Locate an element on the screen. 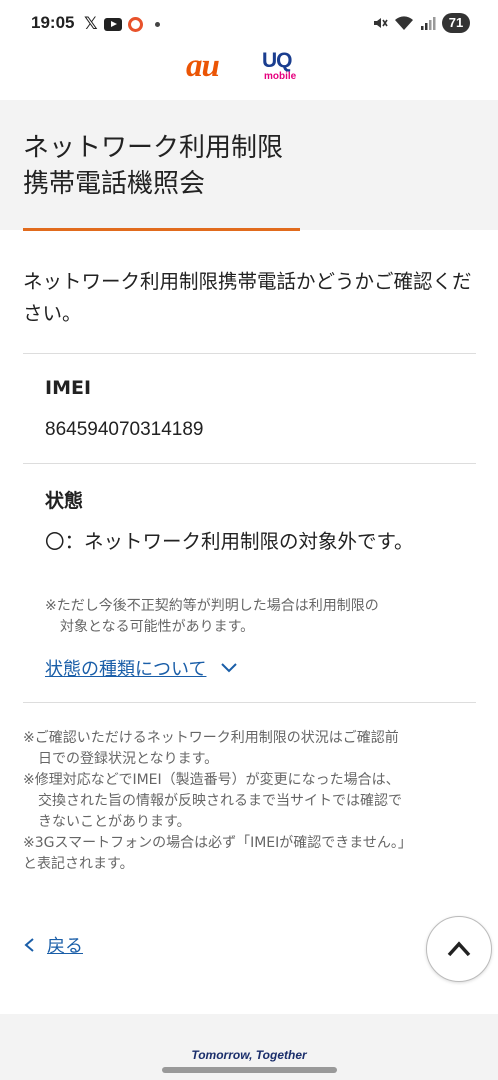  scroll-top-button is located at coordinates (459, 949).